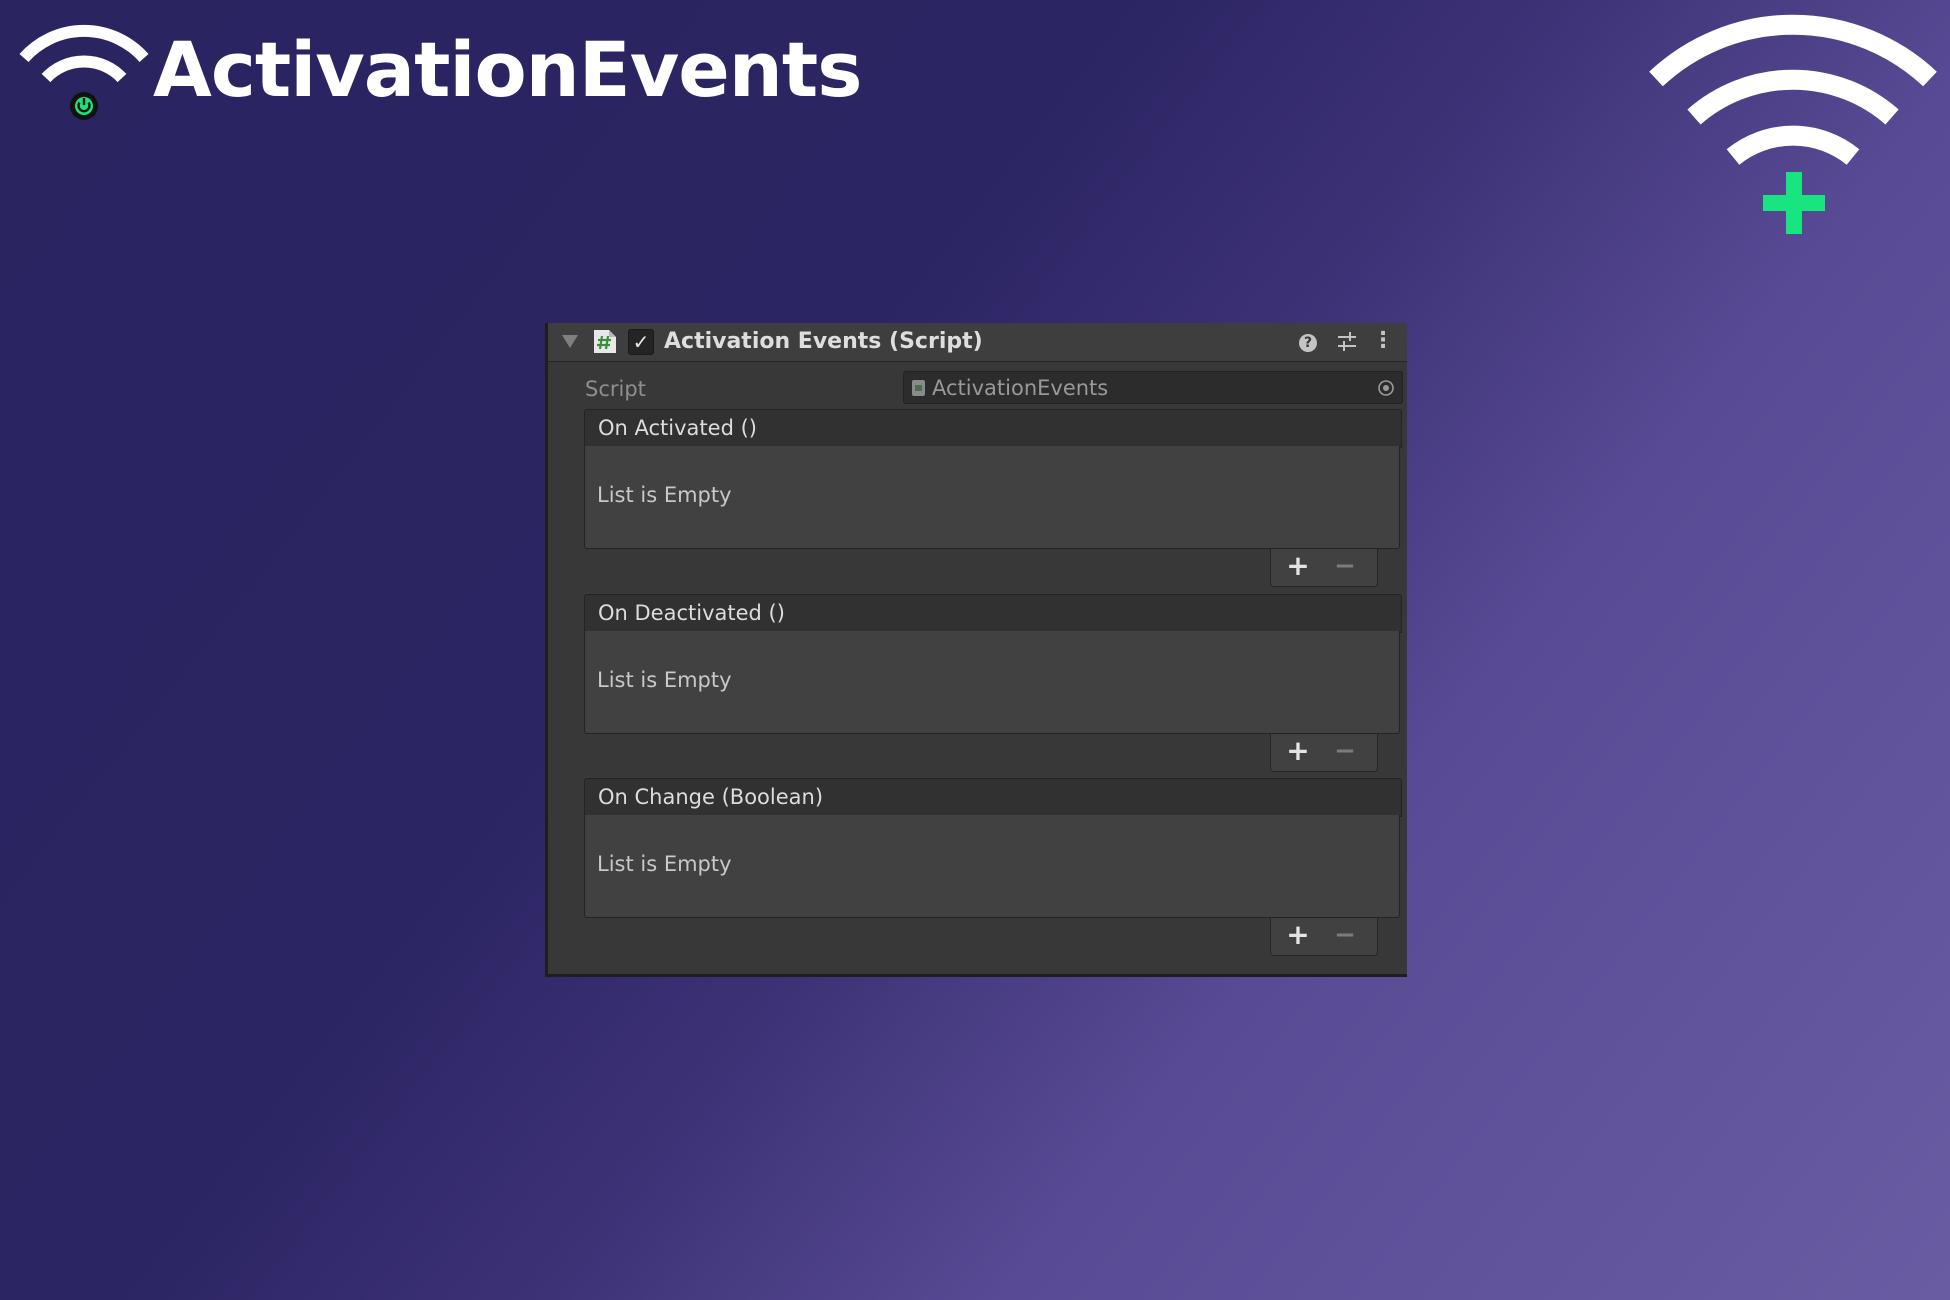 This screenshot has width=1950, height=1300. I want to click on script-object-value: ActivationEvents, so click(1020, 388).